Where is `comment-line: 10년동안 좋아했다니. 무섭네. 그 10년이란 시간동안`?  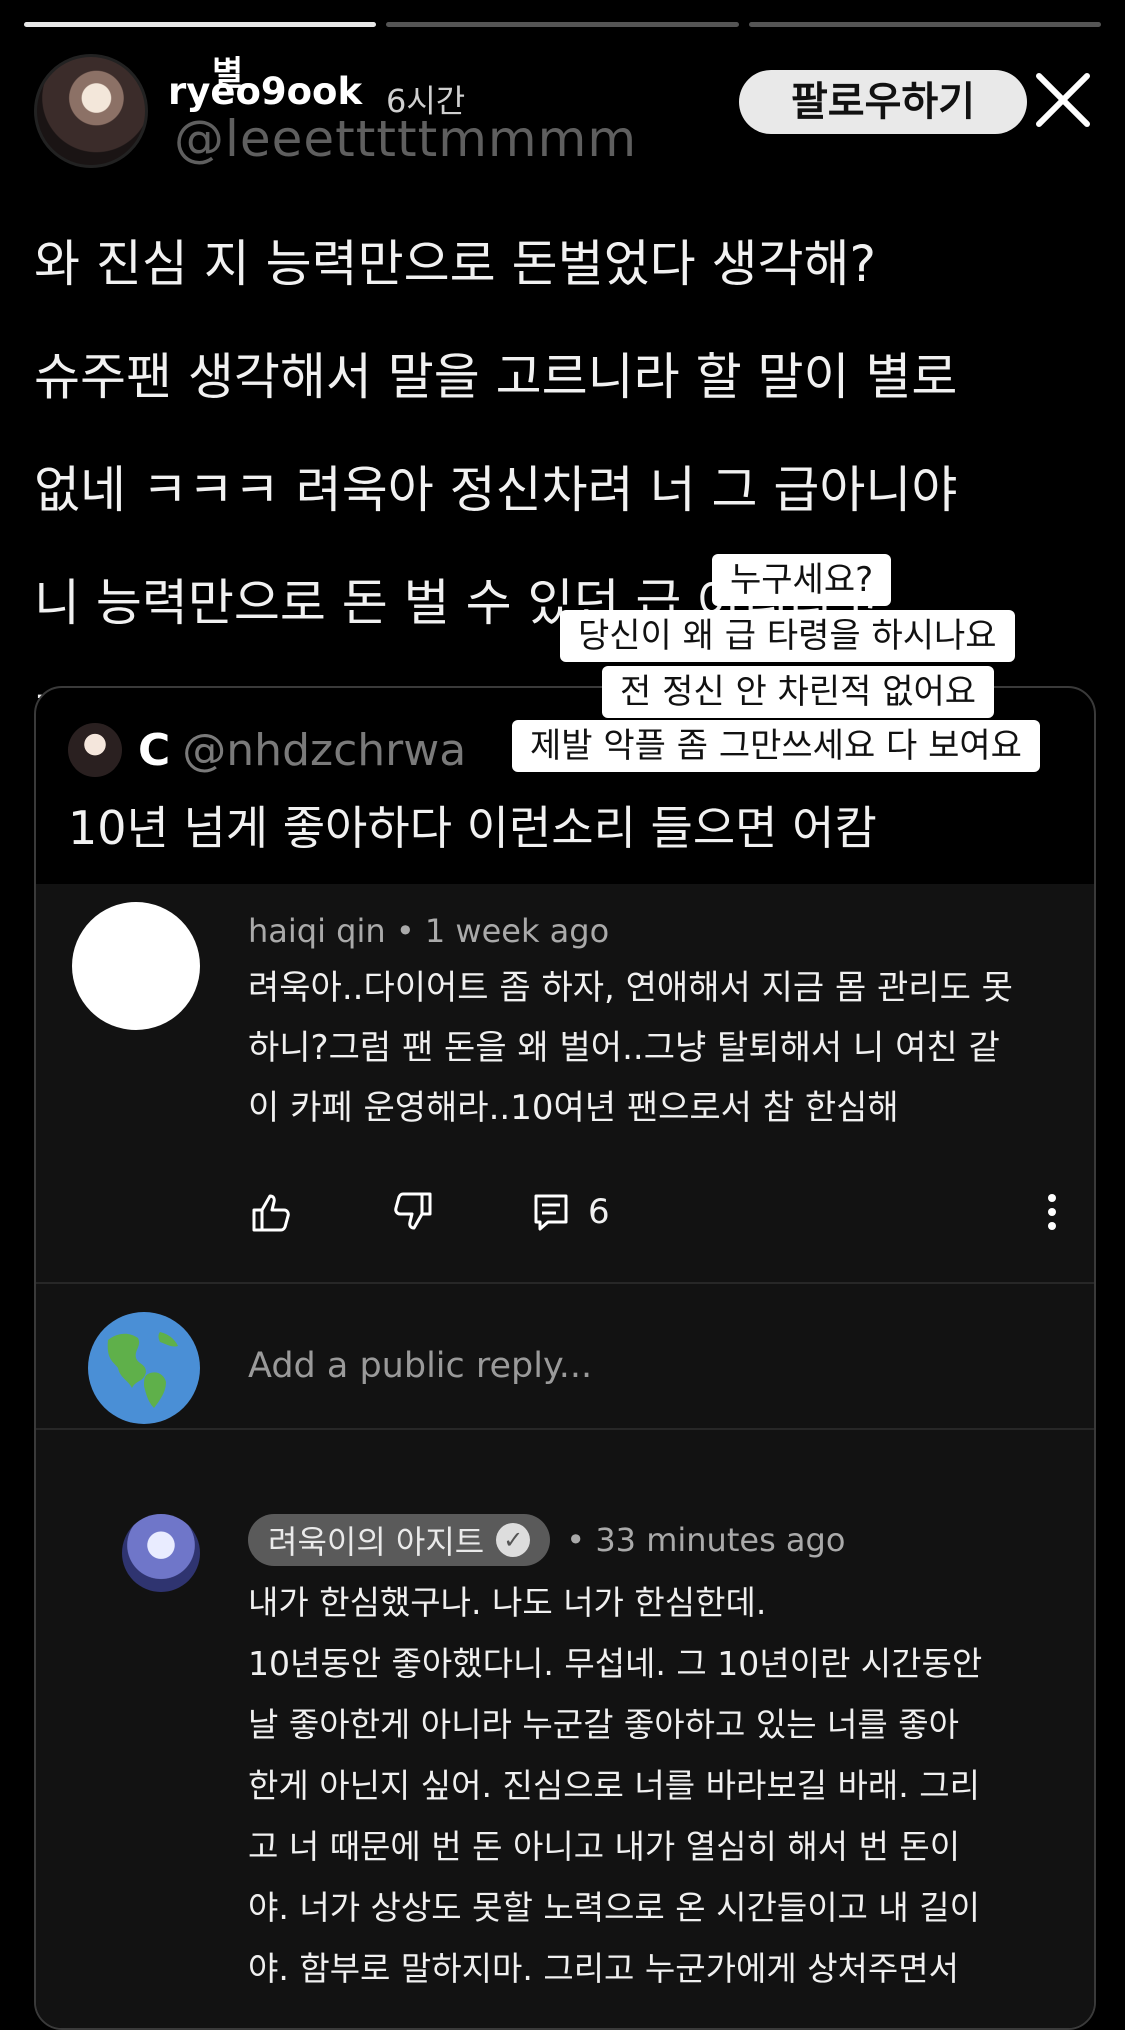 comment-line: 10년동안 좋아했다니. 무섭네. 그 10년이란 시간동안 is located at coordinates (615, 1663).